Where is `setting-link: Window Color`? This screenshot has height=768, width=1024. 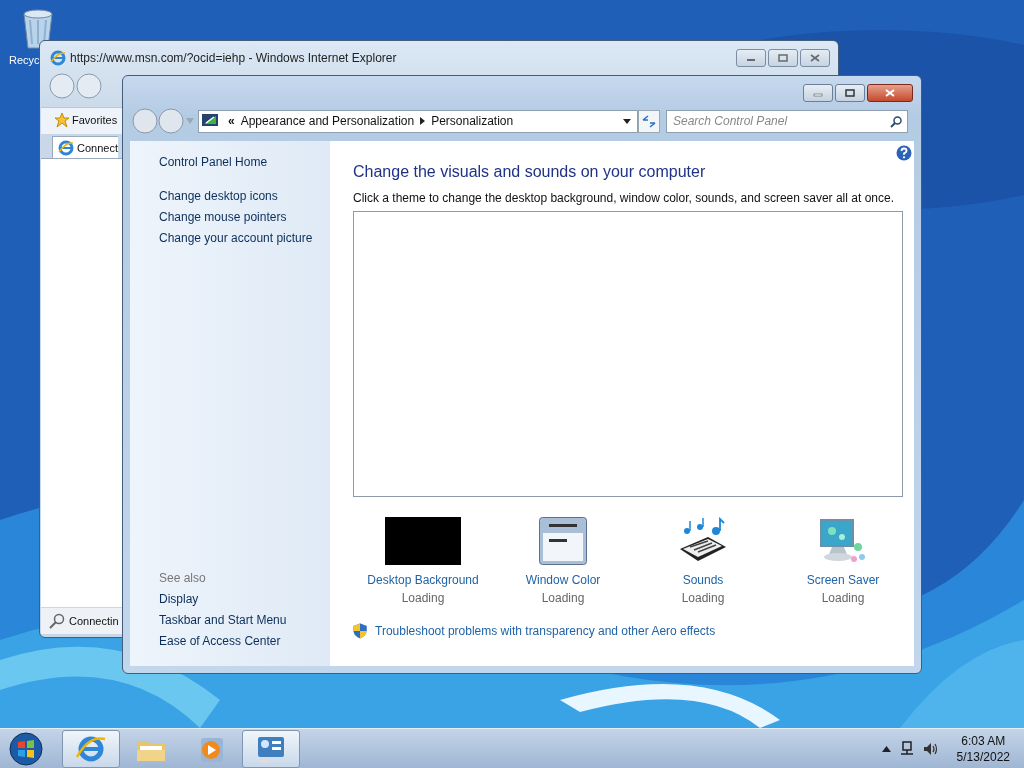
setting-link: Window Color is located at coordinates (563, 580).